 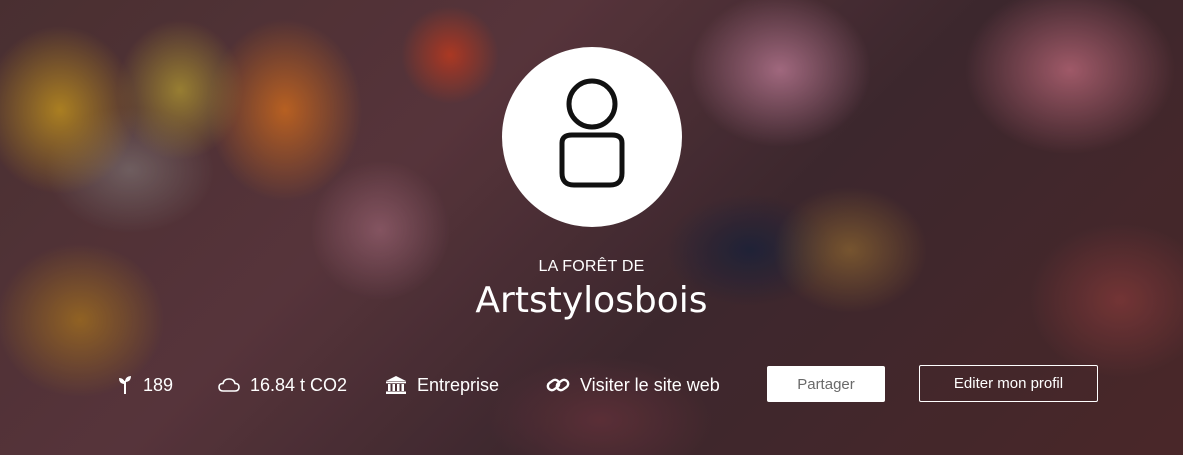 I want to click on user-icon, so click(x=592, y=133).